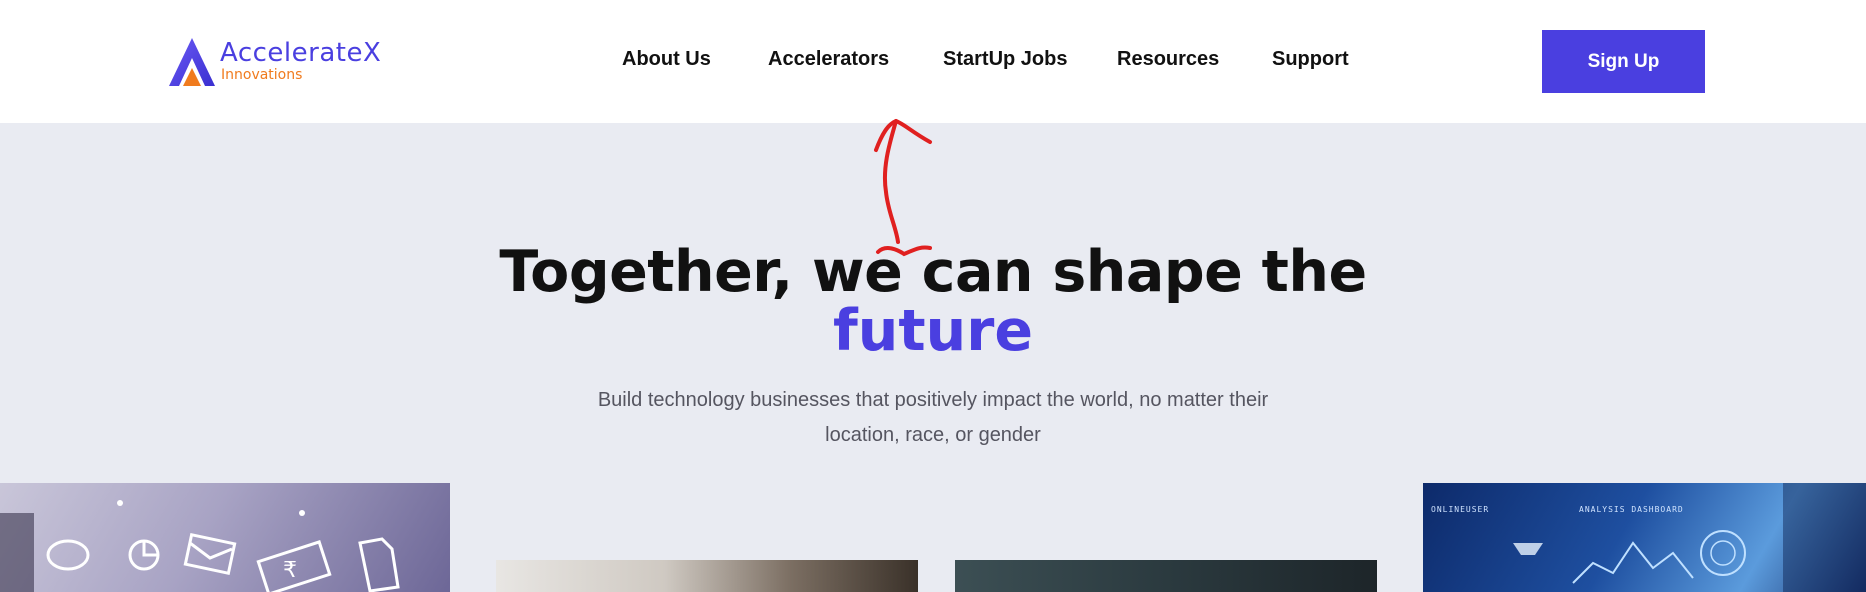  I want to click on pie-chart-icon, so click(144, 555).